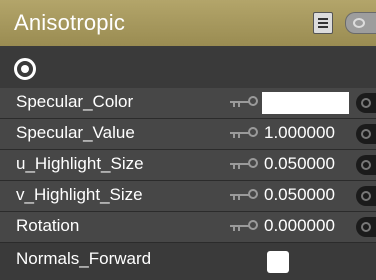  I want to click on property-row-rotation: Rotation 0.000000, so click(188, 227).